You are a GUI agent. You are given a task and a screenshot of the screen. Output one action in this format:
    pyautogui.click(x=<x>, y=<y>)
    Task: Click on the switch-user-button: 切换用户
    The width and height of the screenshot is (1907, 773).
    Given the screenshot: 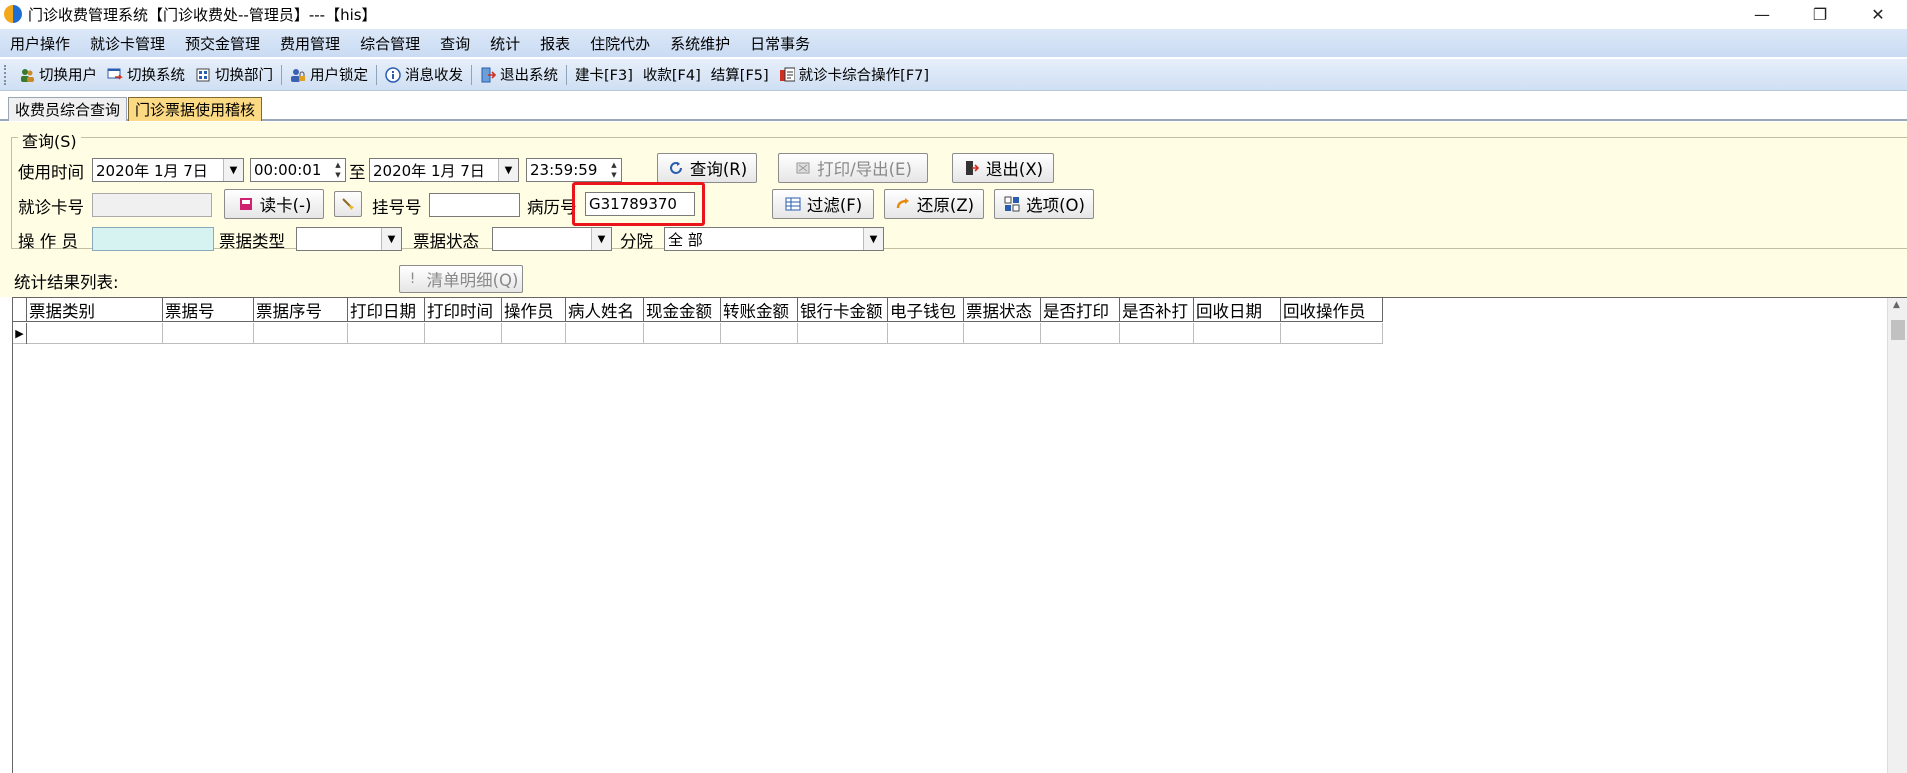 What is the action you would take?
    pyautogui.click(x=58, y=75)
    